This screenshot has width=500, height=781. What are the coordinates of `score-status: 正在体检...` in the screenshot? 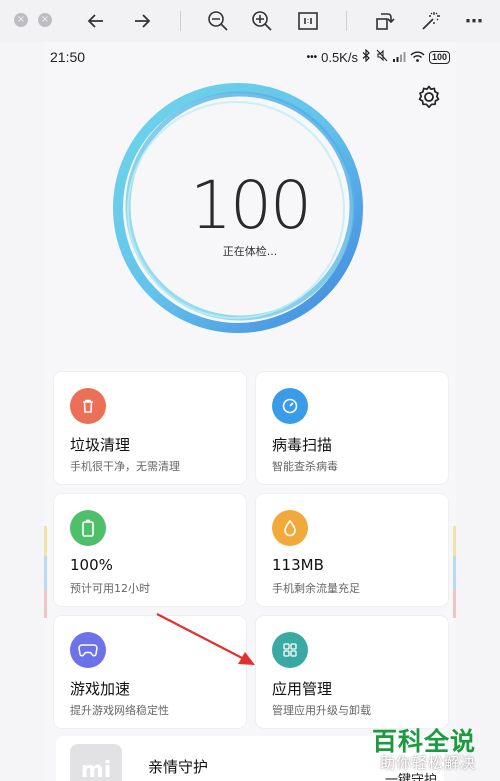 It's located at (250, 251).